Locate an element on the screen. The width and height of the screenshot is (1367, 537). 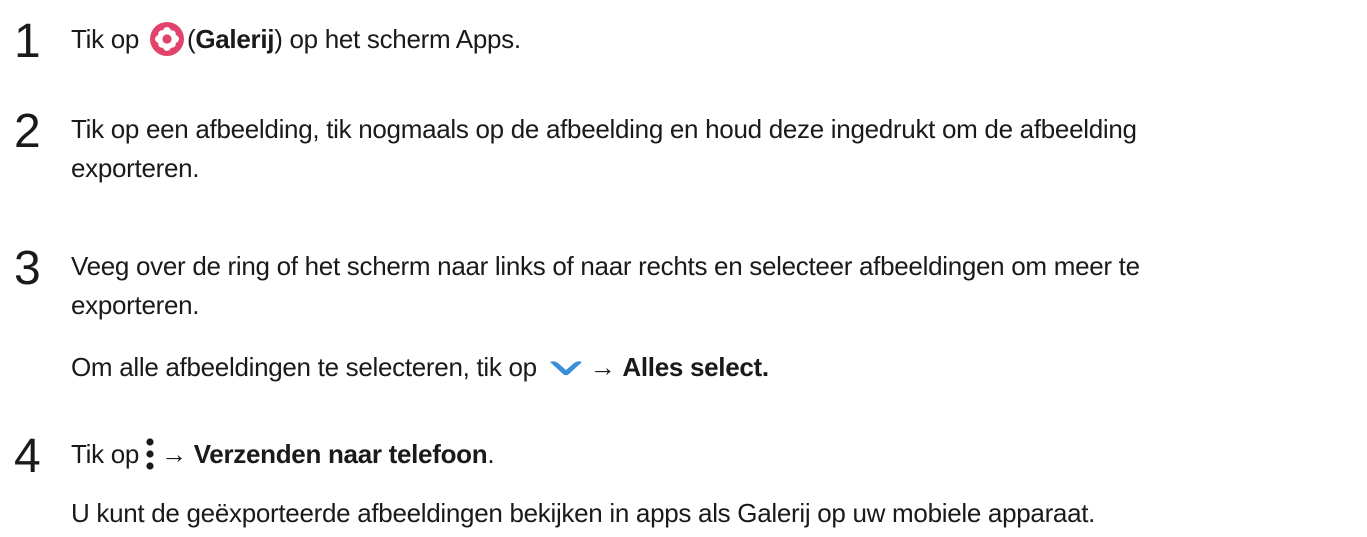
step-number: 1 is located at coordinates (27, 41).